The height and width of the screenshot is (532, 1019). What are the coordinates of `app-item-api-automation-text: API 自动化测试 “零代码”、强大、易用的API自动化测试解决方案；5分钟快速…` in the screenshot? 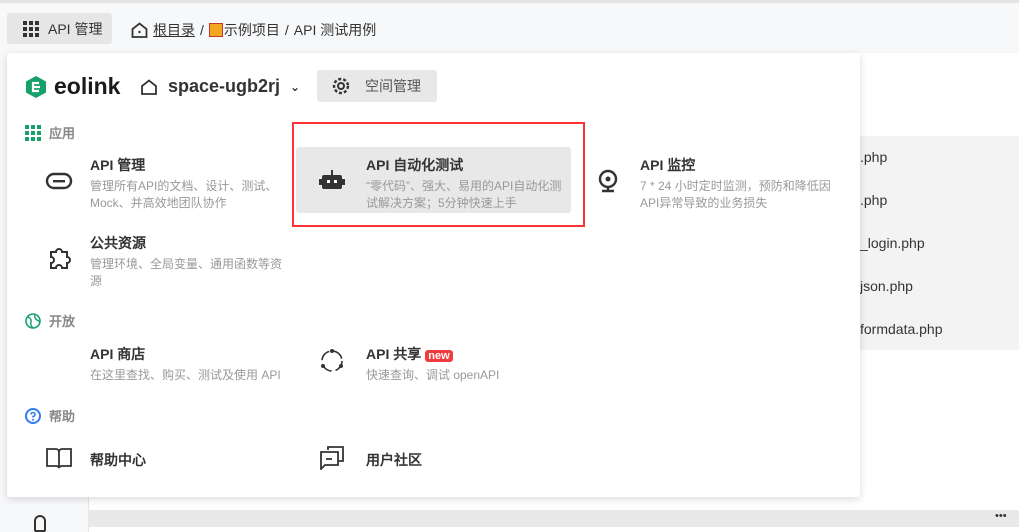 It's located at (466, 183).